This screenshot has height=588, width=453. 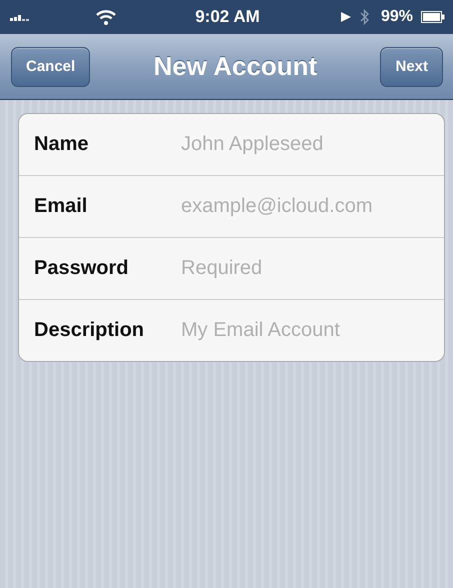 I want to click on field-label: Name, so click(x=62, y=144).